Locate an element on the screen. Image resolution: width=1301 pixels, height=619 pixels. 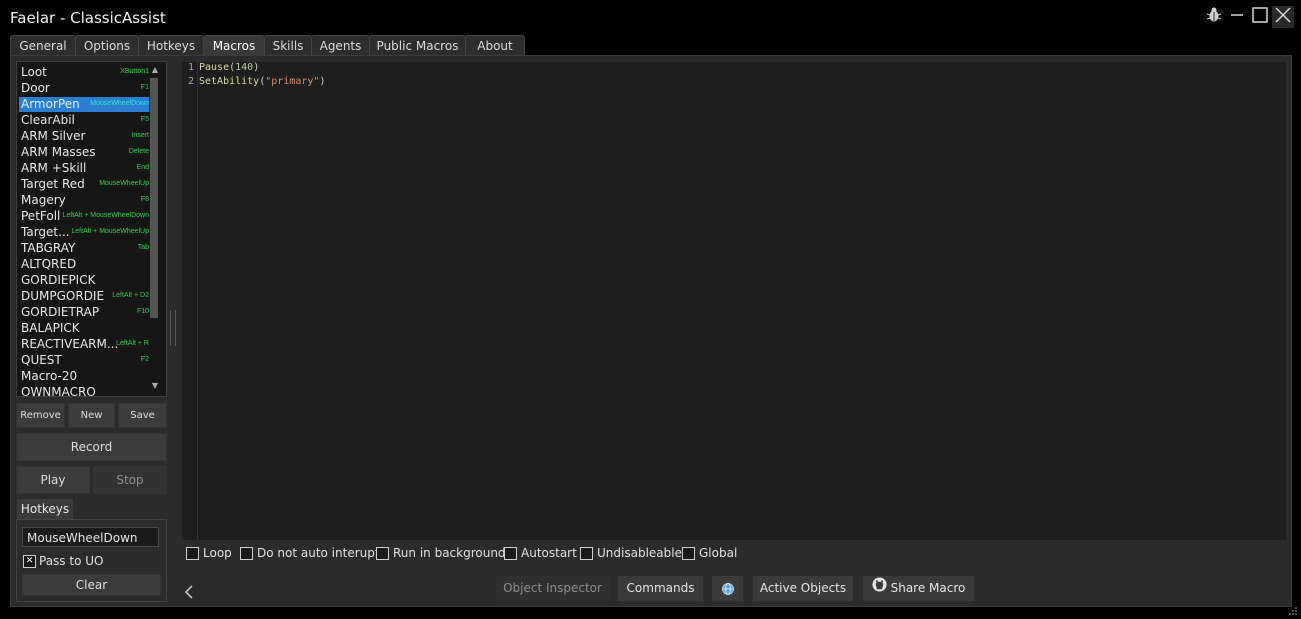
macro-name: DUMPGORDIE is located at coordinates (63, 296).